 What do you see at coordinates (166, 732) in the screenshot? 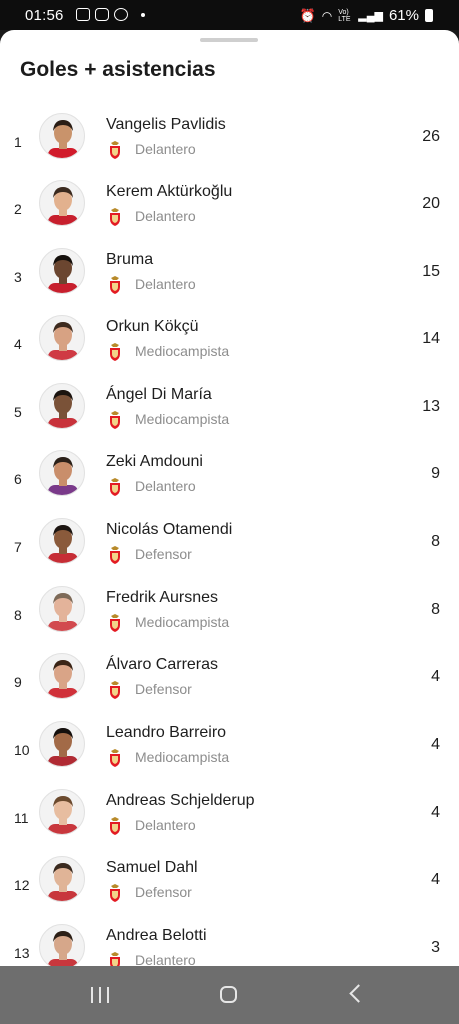
I see `player-name: Leandro Barreiro` at bounding box center [166, 732].